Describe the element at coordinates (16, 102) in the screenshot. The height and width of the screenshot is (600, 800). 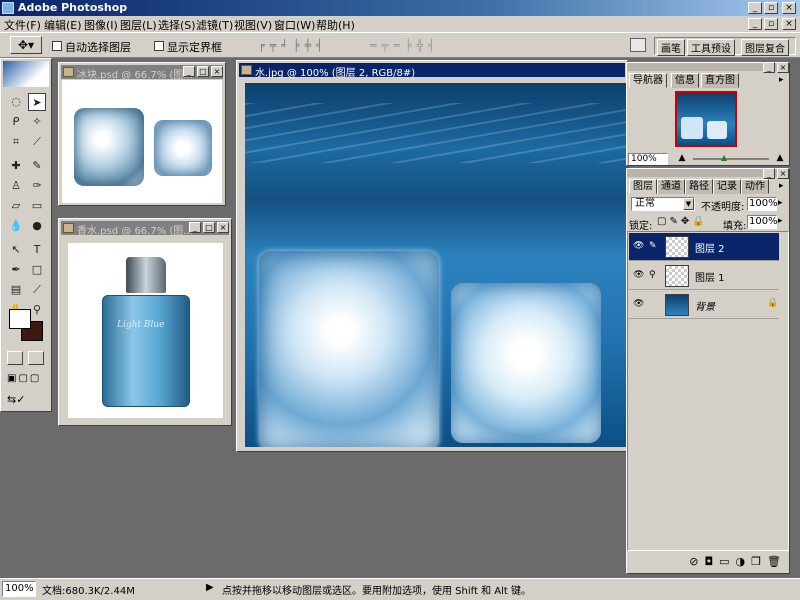
I see `marquee-tool-icon: ◌` at that location.